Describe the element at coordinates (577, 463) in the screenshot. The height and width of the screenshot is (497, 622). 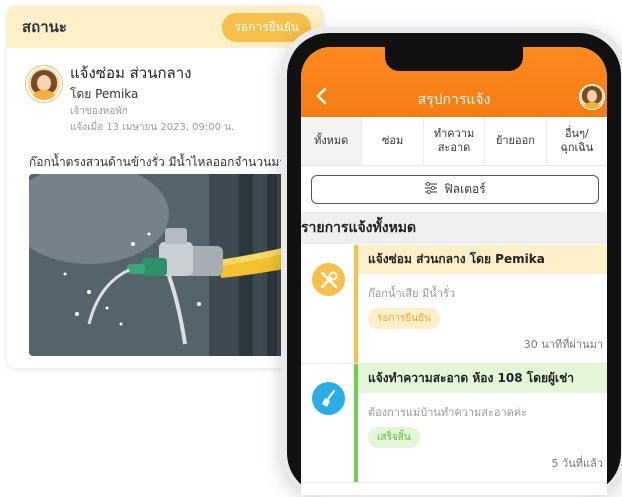
I see `item-time: 5 วันที่แล้ว` at that location.